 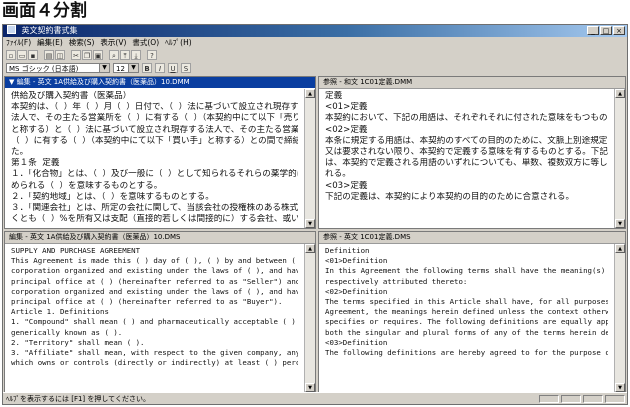 I want to click on pane-header: 参照 - 和文 1C01定義.DMM, so click(x=472, y=83).